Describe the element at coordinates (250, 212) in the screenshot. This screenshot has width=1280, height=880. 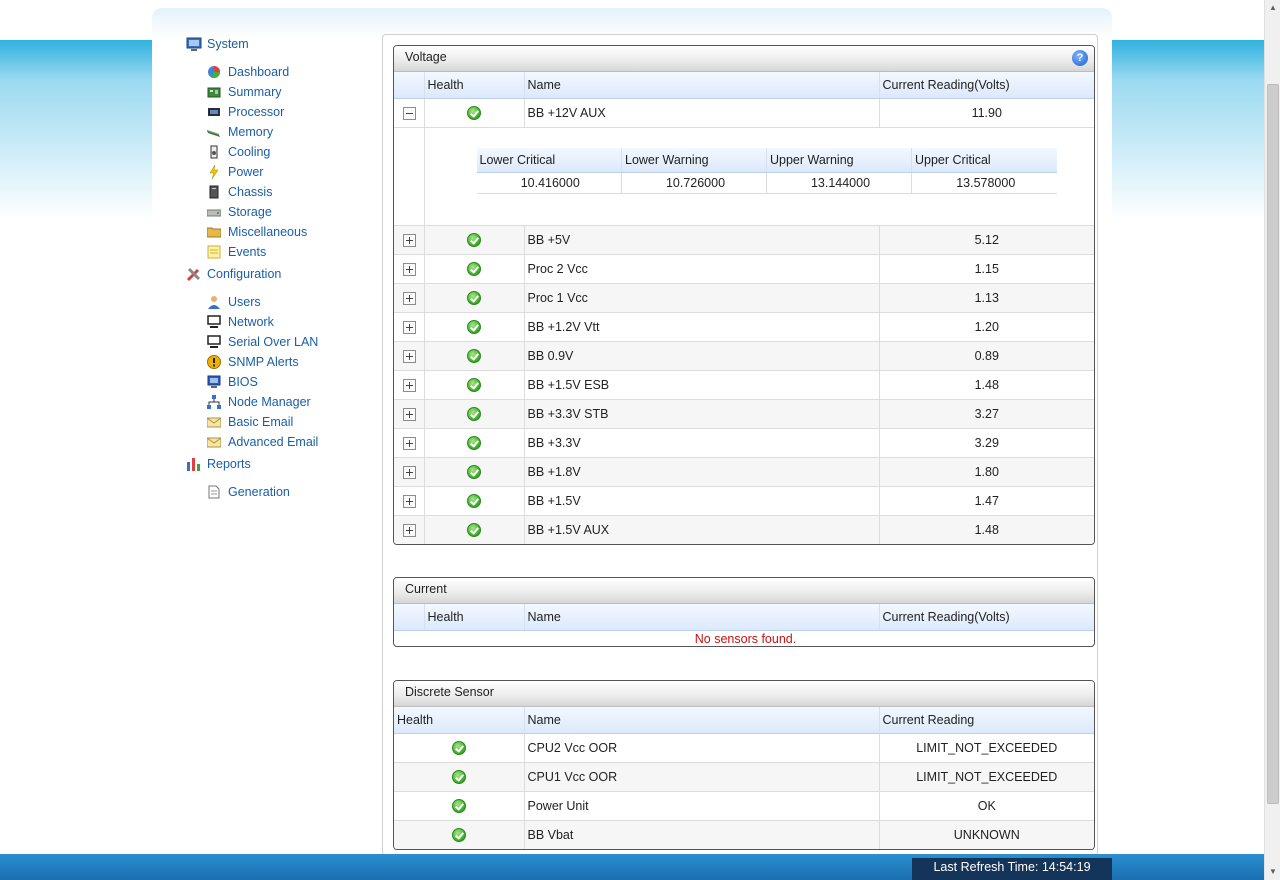
I see `sidebar-item-label: Storage` at that location.